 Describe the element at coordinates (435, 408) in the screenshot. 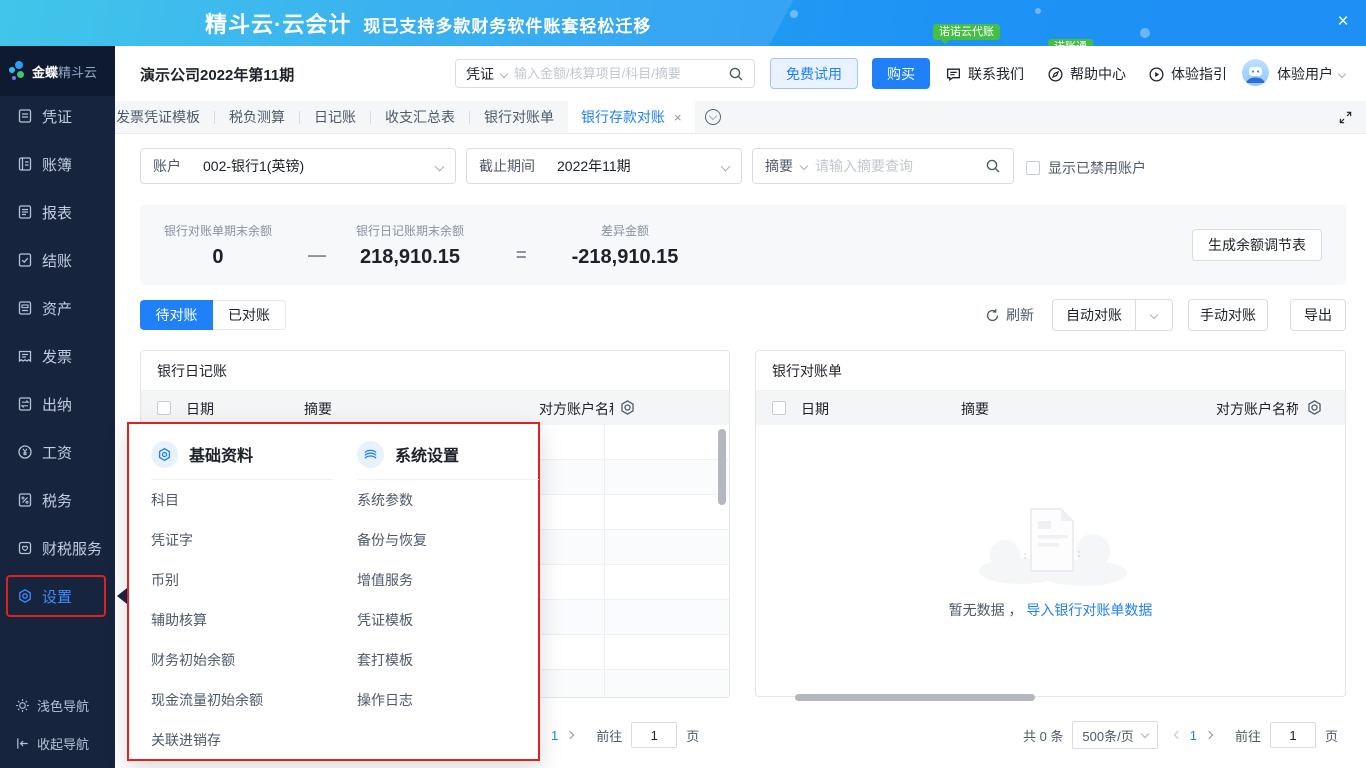

I see `bank-journal-header-row: 日期 摘要 对方账户名称` at that location.